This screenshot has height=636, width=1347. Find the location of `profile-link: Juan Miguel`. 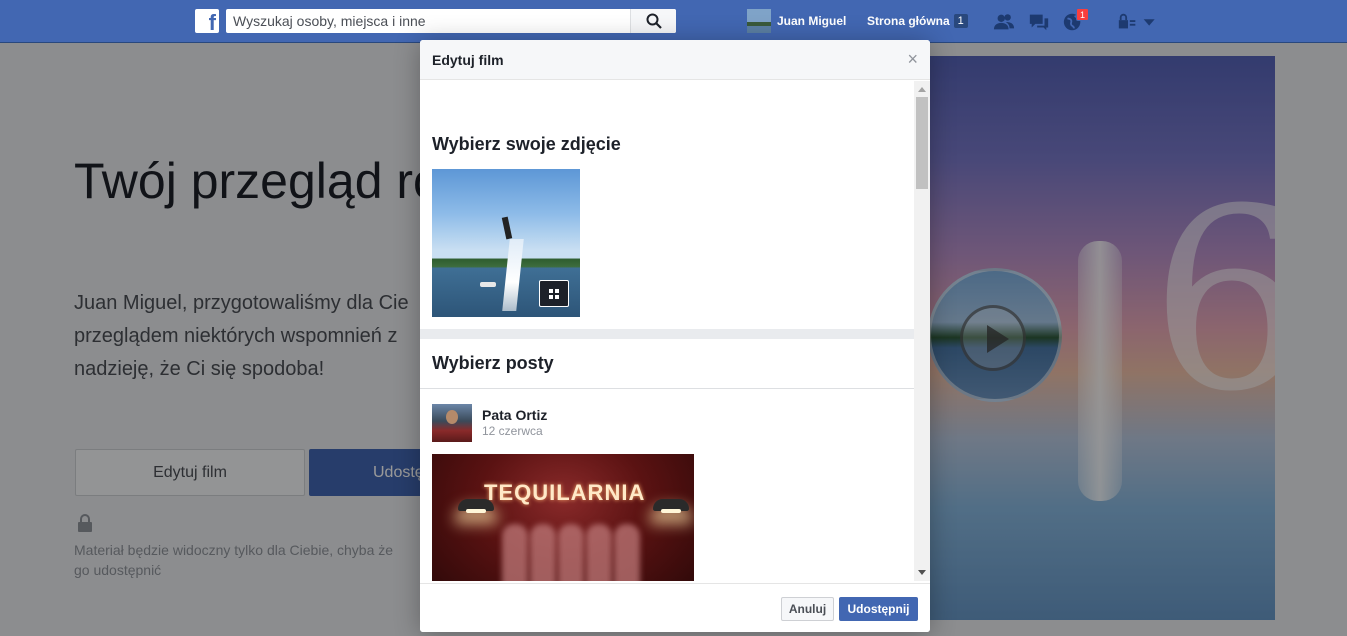

profile-link: Juan Miguel is located at coordinates (796, 21).